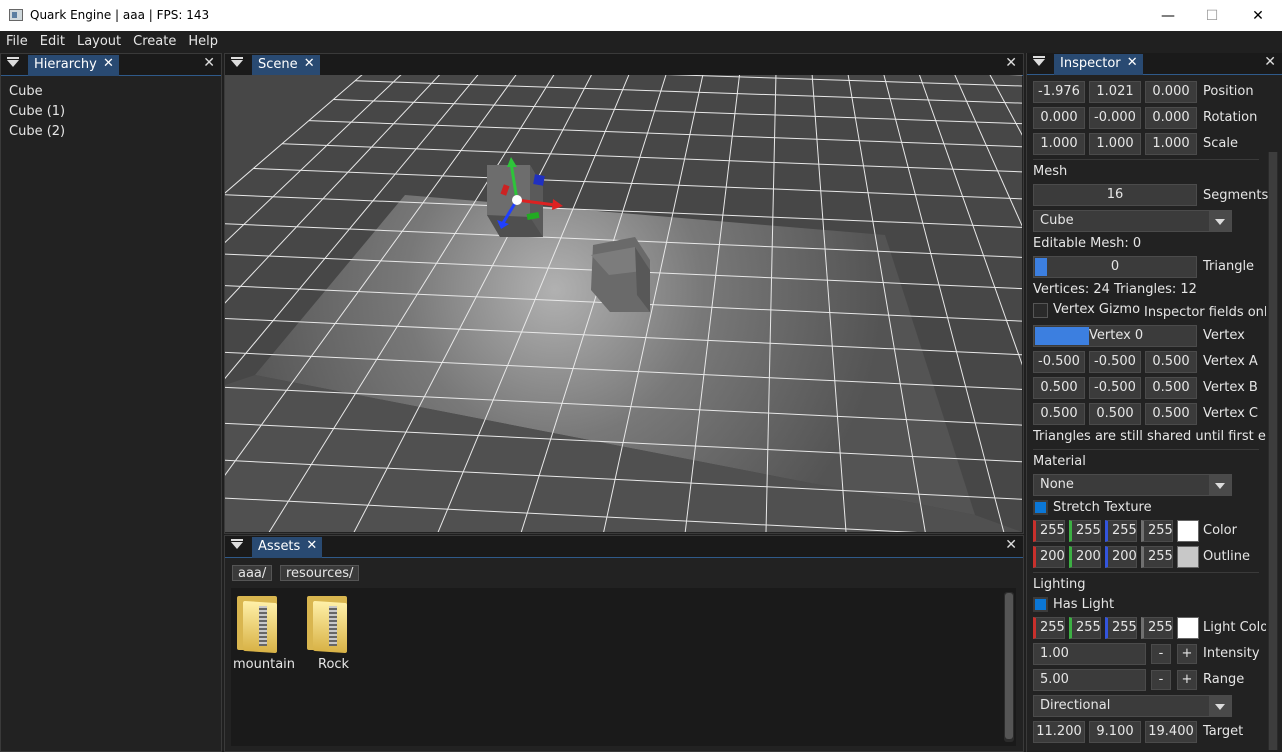  Describe the element at coordinates (1059, 414) in the screenshot. I see `vertex-c-x-field: 0.500` at that location.